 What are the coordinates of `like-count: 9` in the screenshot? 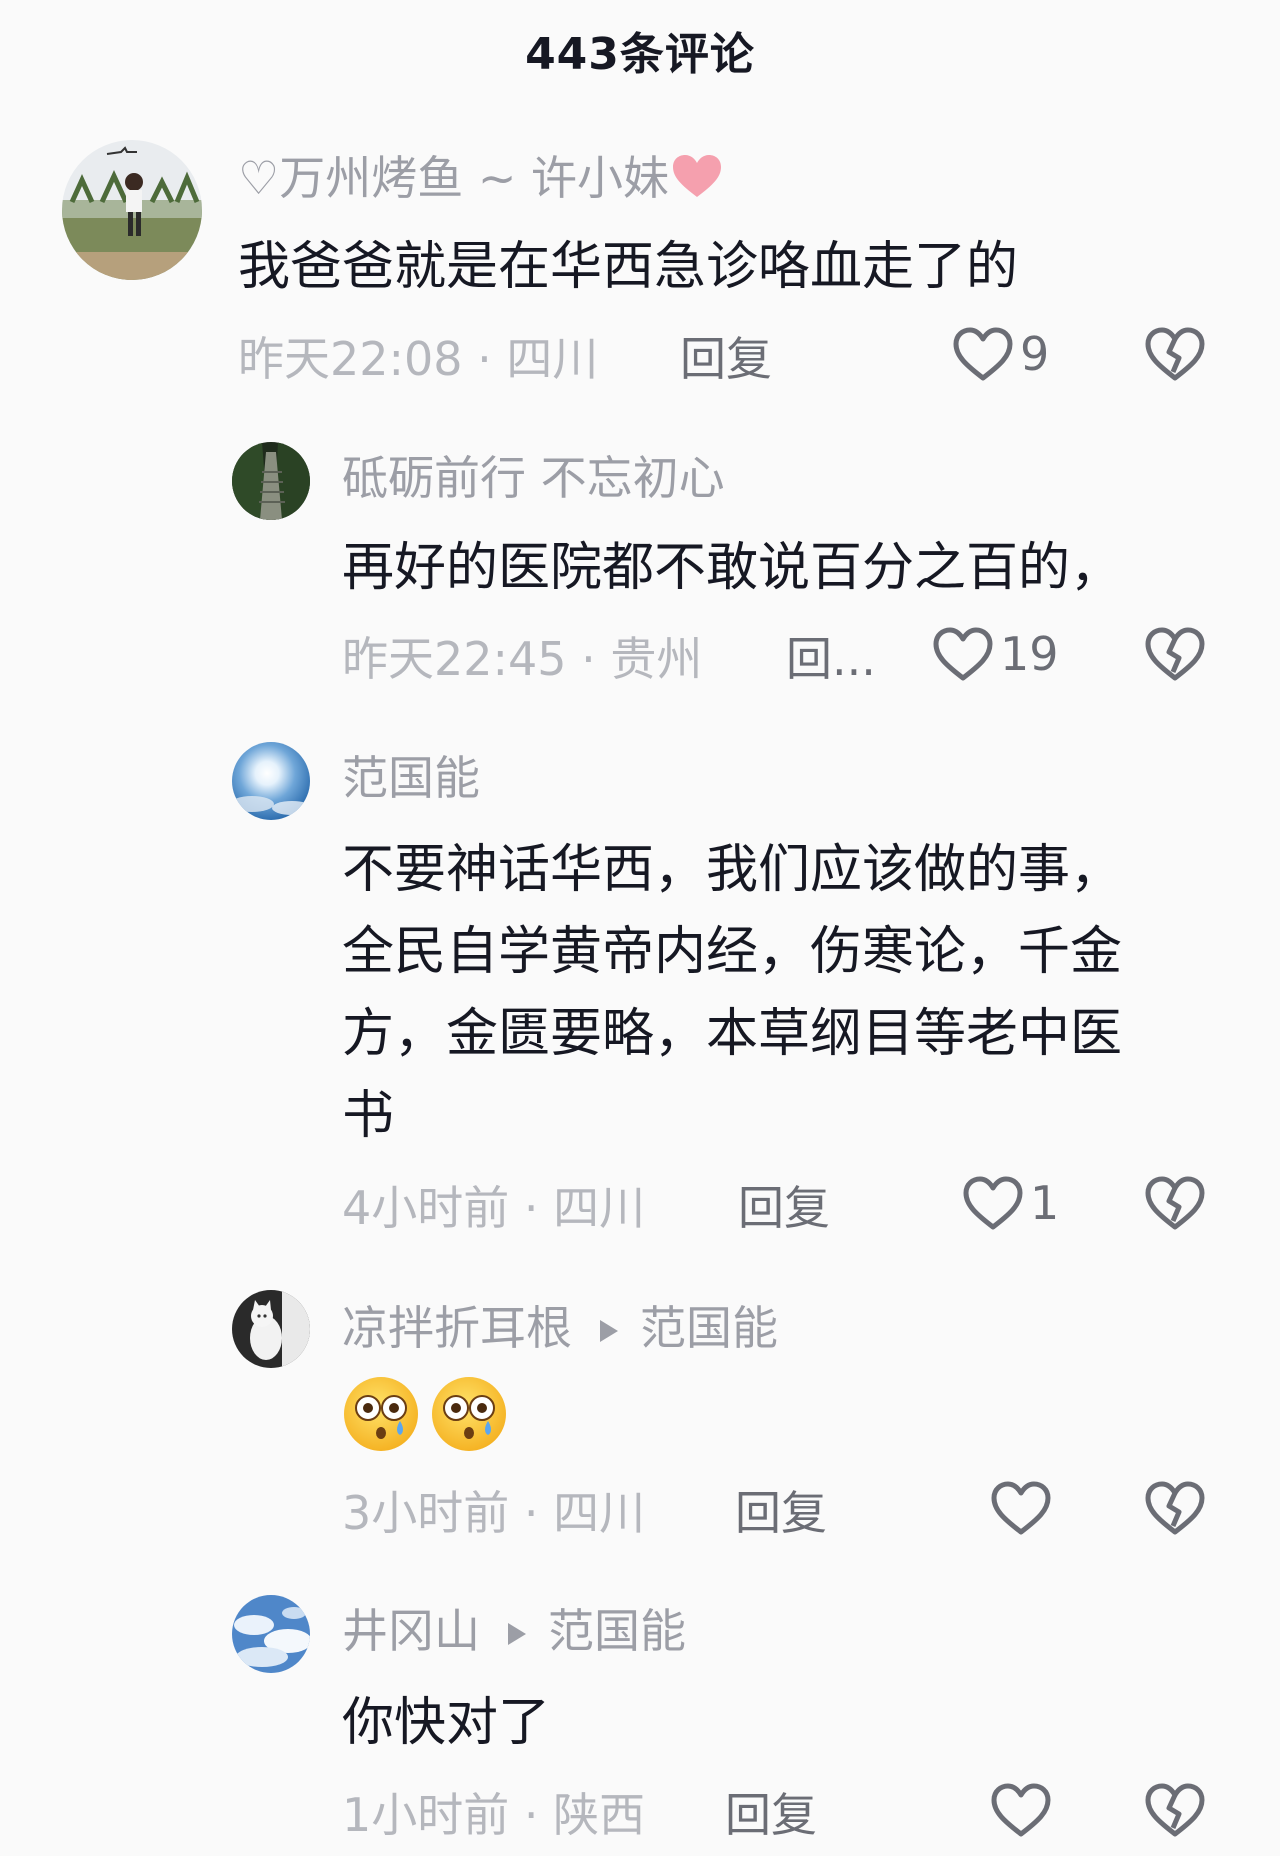 It's located at (1035, 354).